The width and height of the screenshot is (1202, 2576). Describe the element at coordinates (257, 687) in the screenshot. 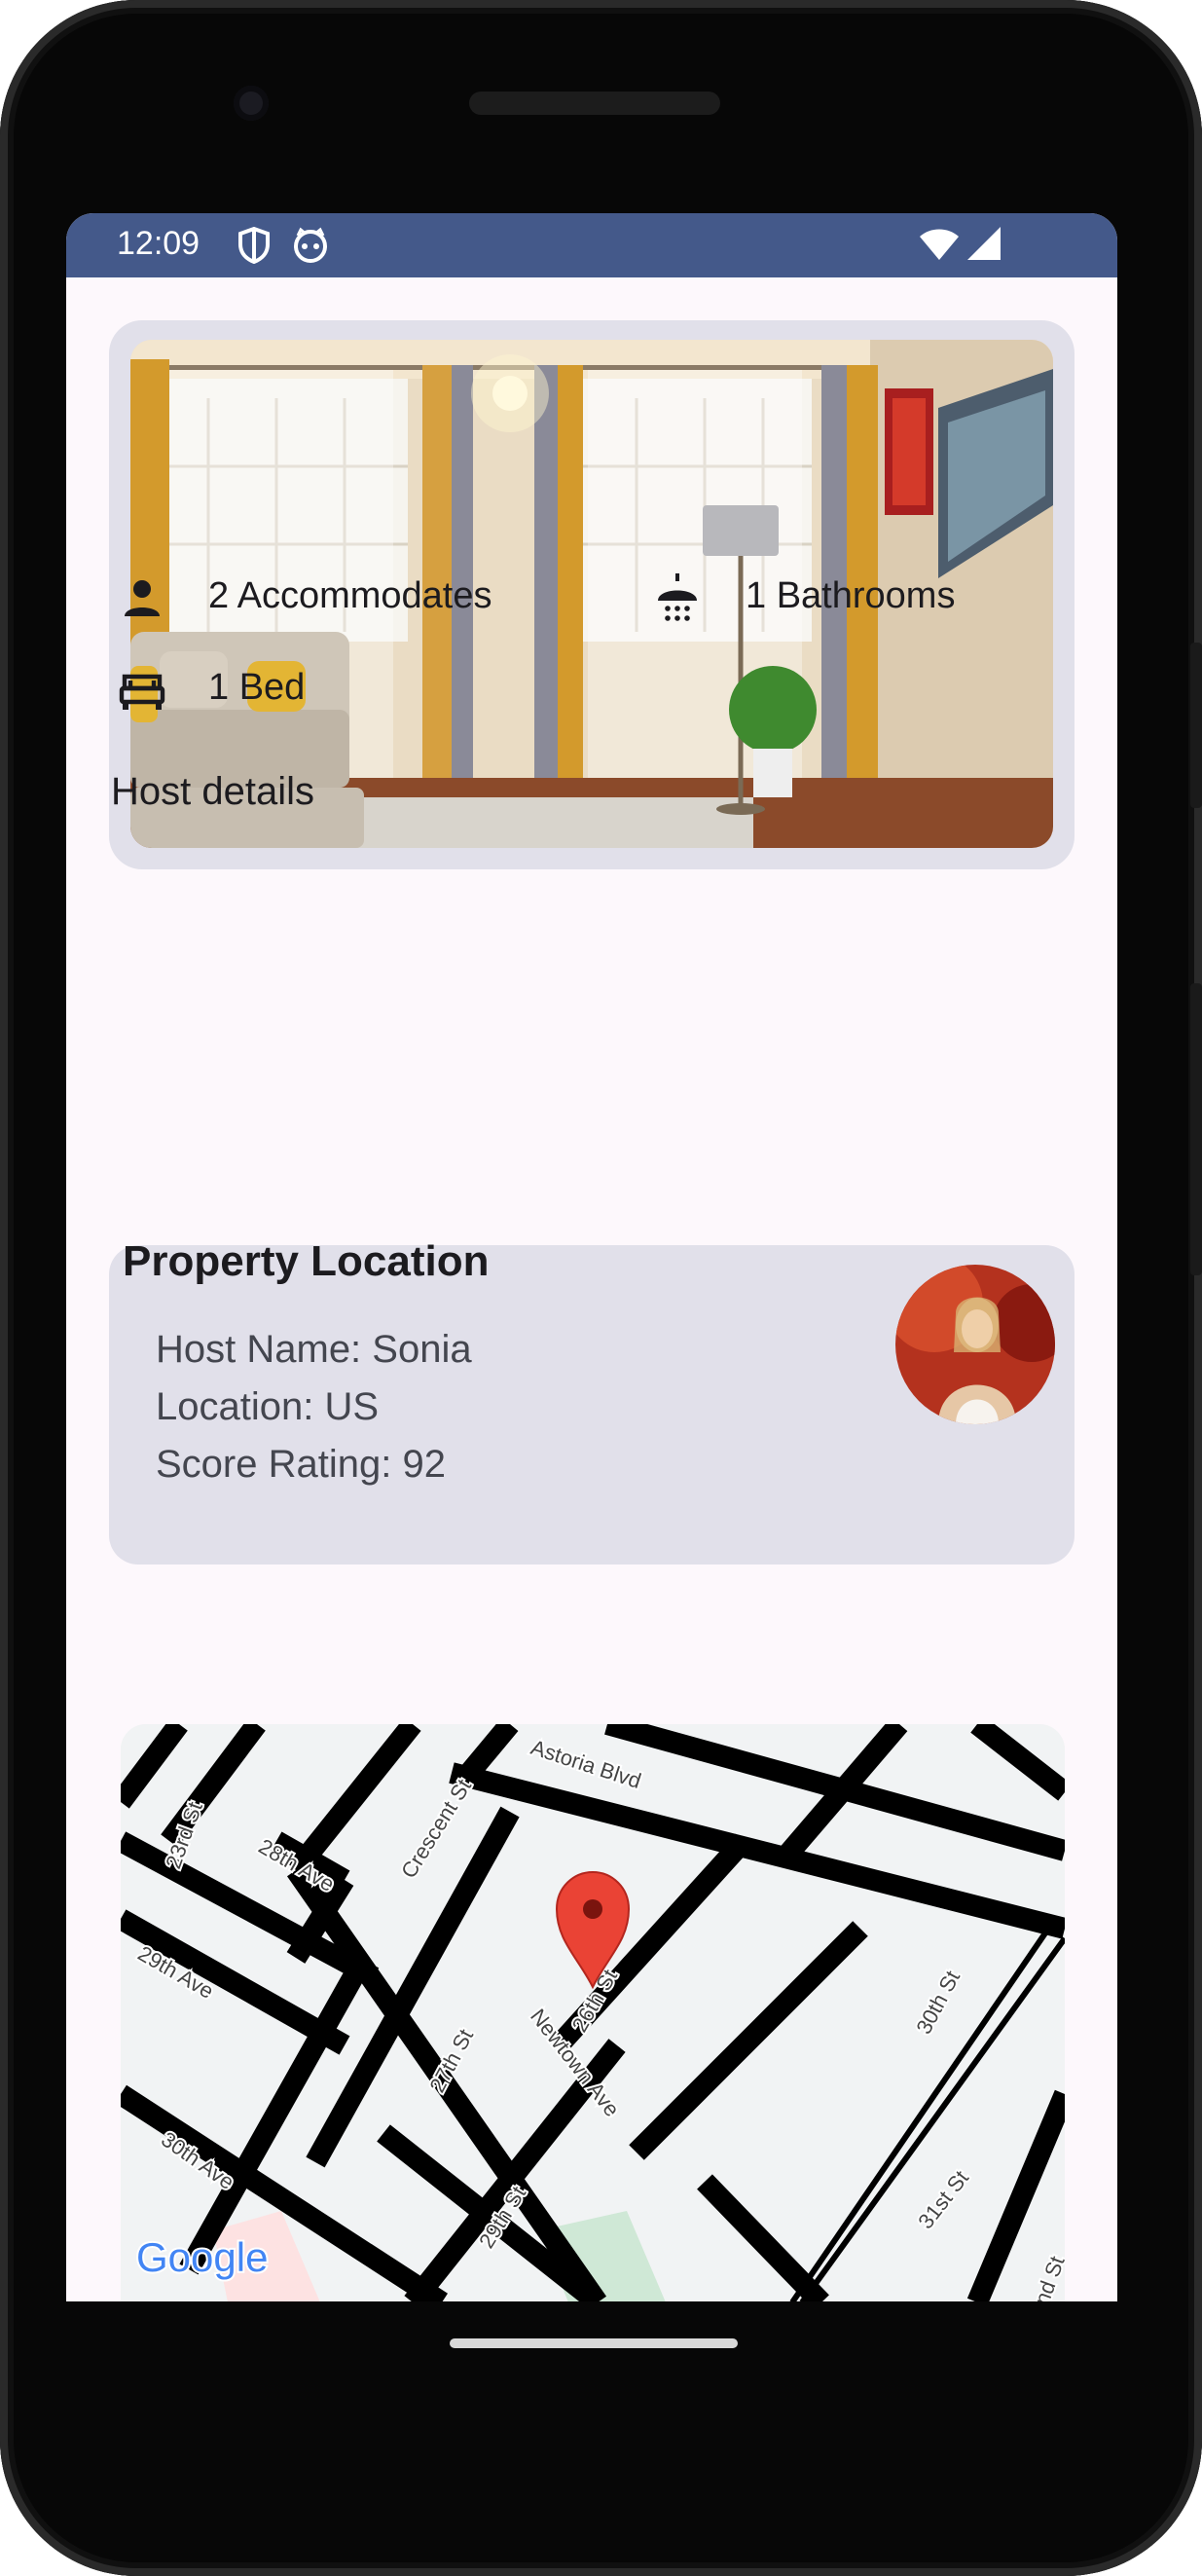

I see `bed-label: 1 Bed` at that location.